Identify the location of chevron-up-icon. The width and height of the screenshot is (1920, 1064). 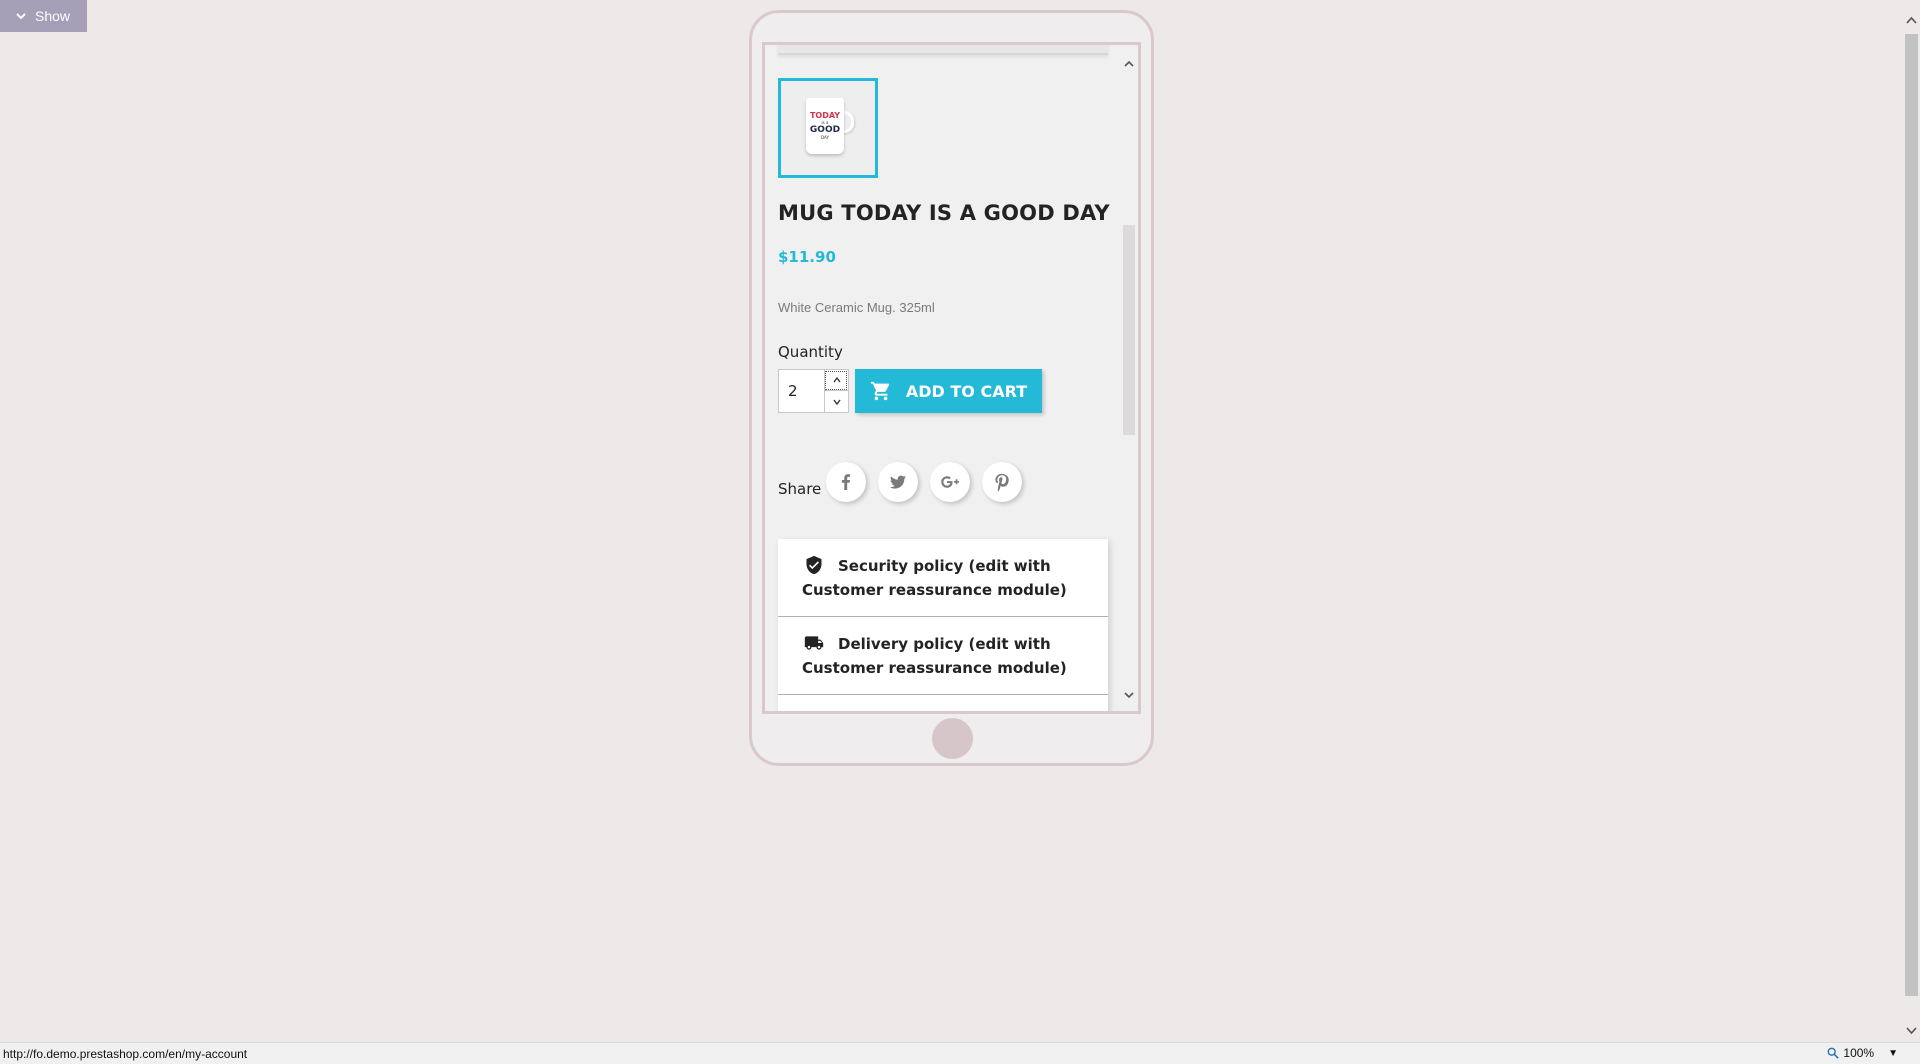
(836, 379).